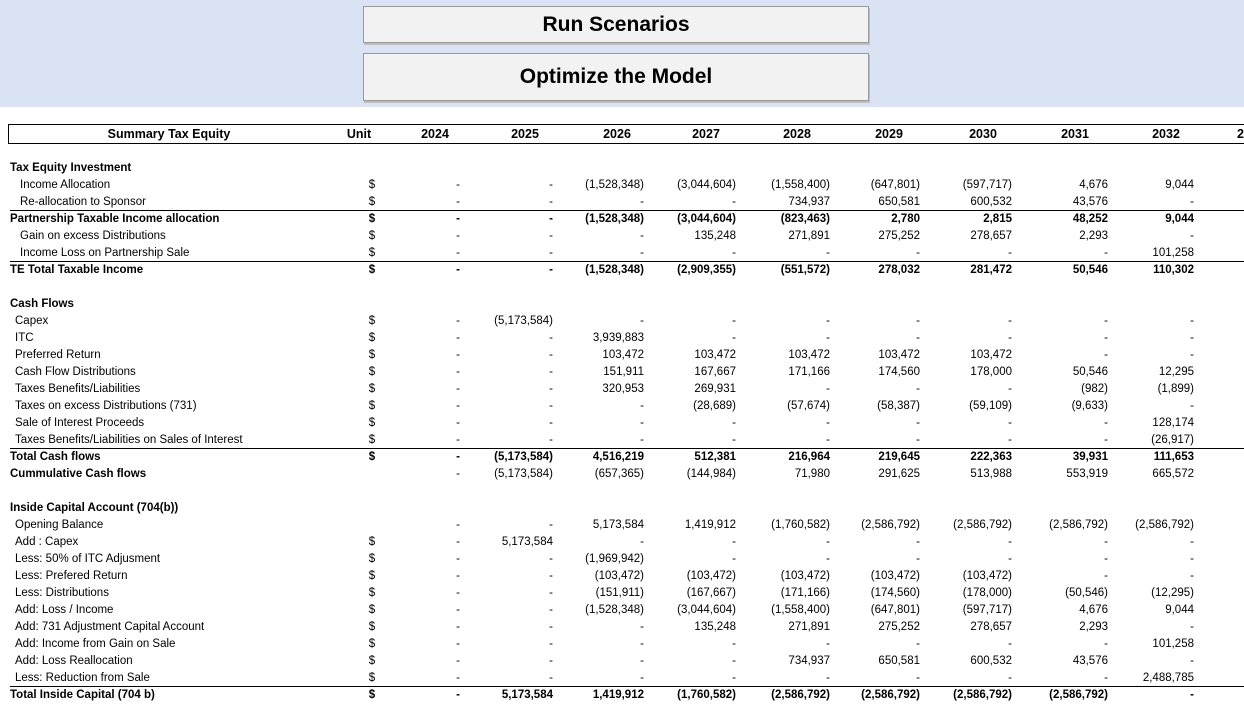  What do you see at coordinates (1149, 457) in the screenshot?
I see `cell-2032: 111,653` at bounding box center [1149, 457].